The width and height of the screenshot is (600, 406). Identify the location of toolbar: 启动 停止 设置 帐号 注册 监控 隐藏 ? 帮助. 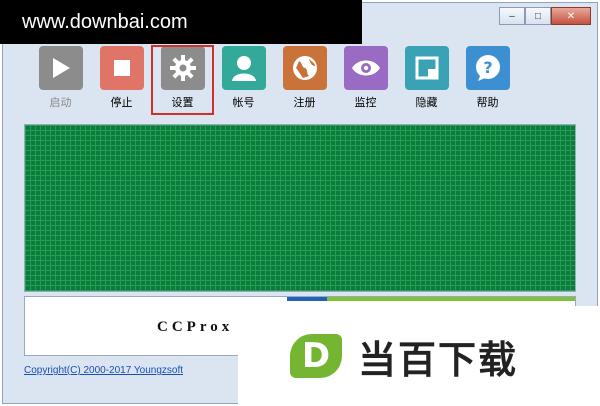
(274, 81).